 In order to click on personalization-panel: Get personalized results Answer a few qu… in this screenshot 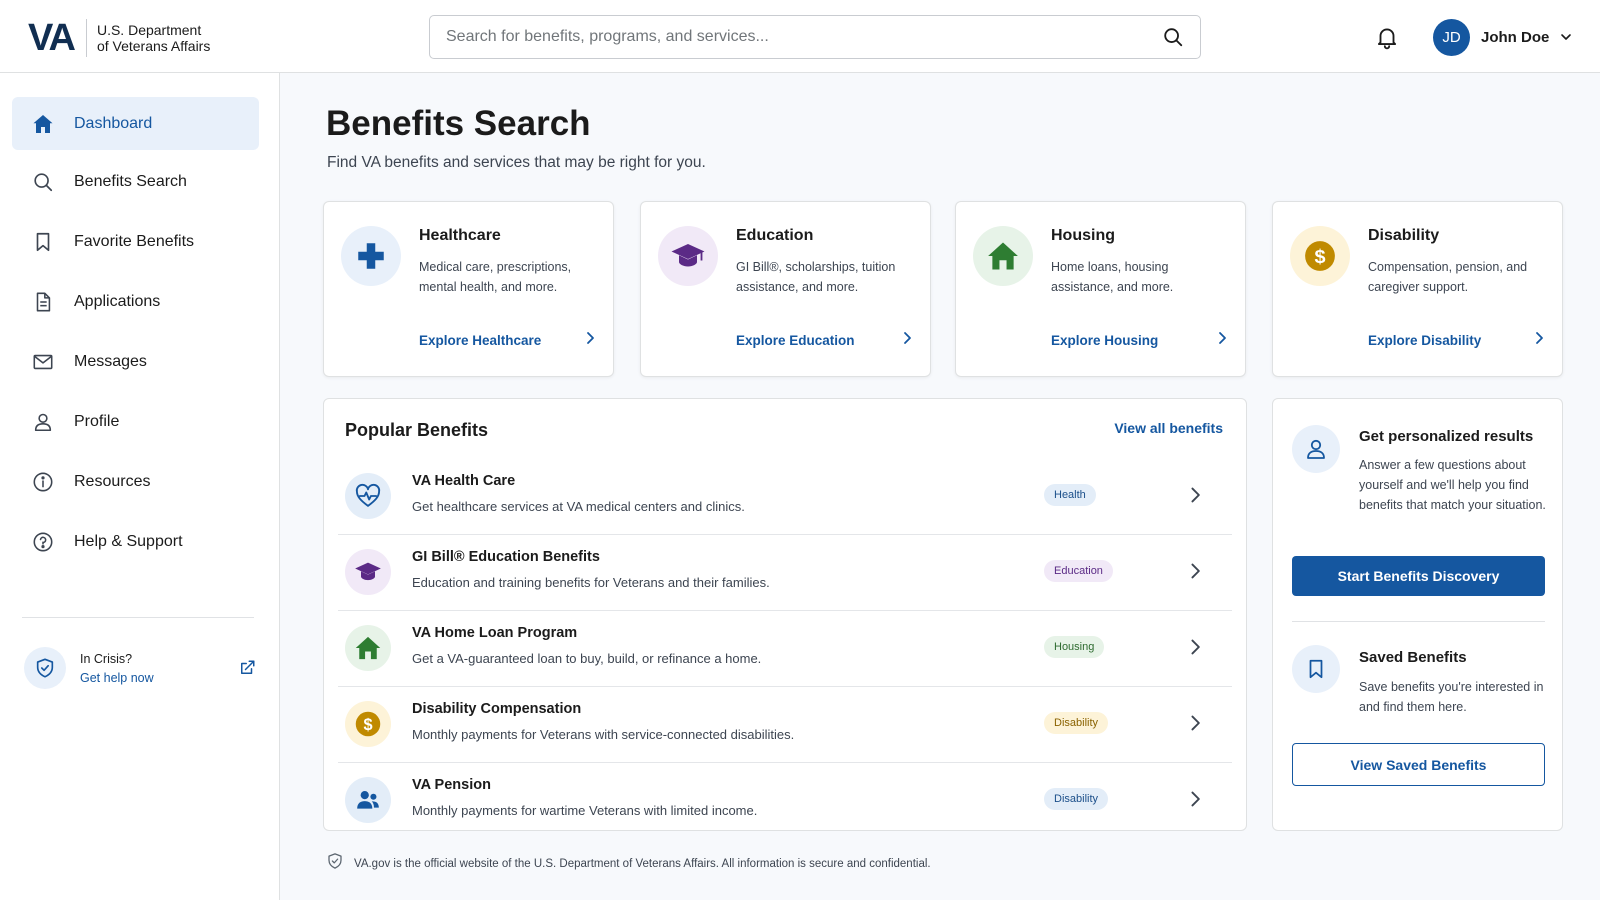, I will do `click(1417, 614)`.